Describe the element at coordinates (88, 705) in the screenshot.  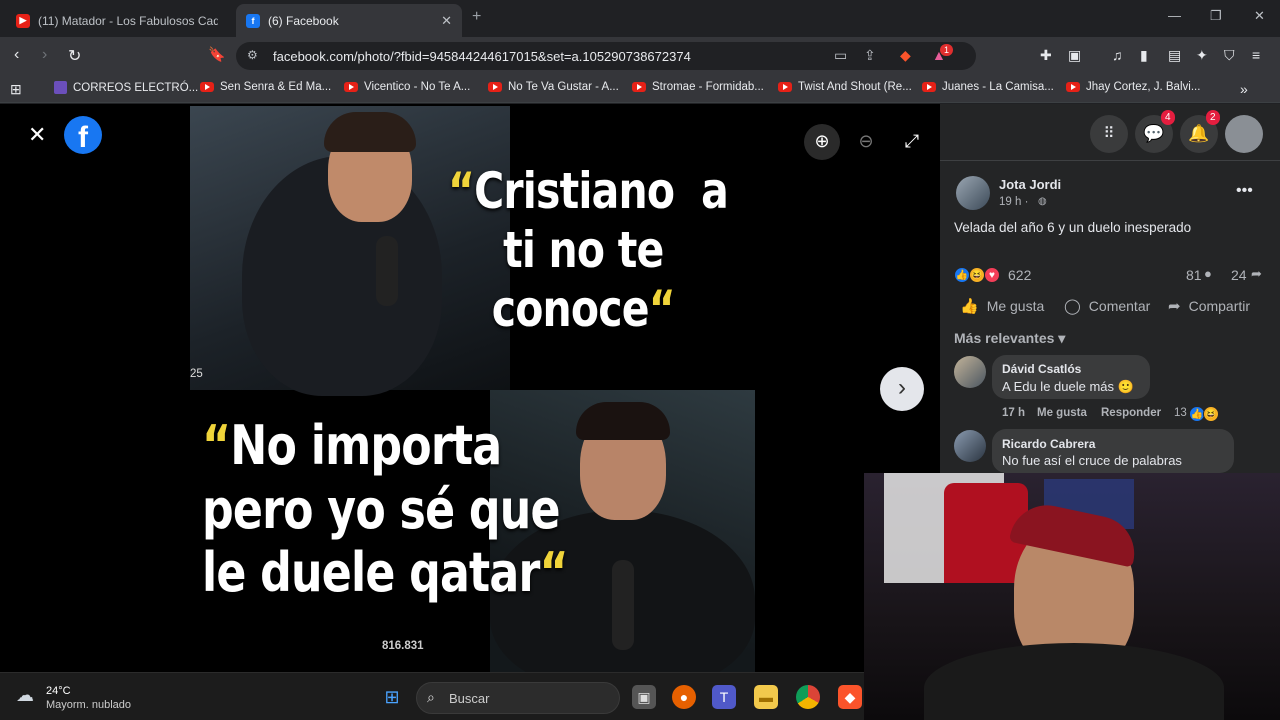
I see `weather-text: Mayorm. nublado` at that location.